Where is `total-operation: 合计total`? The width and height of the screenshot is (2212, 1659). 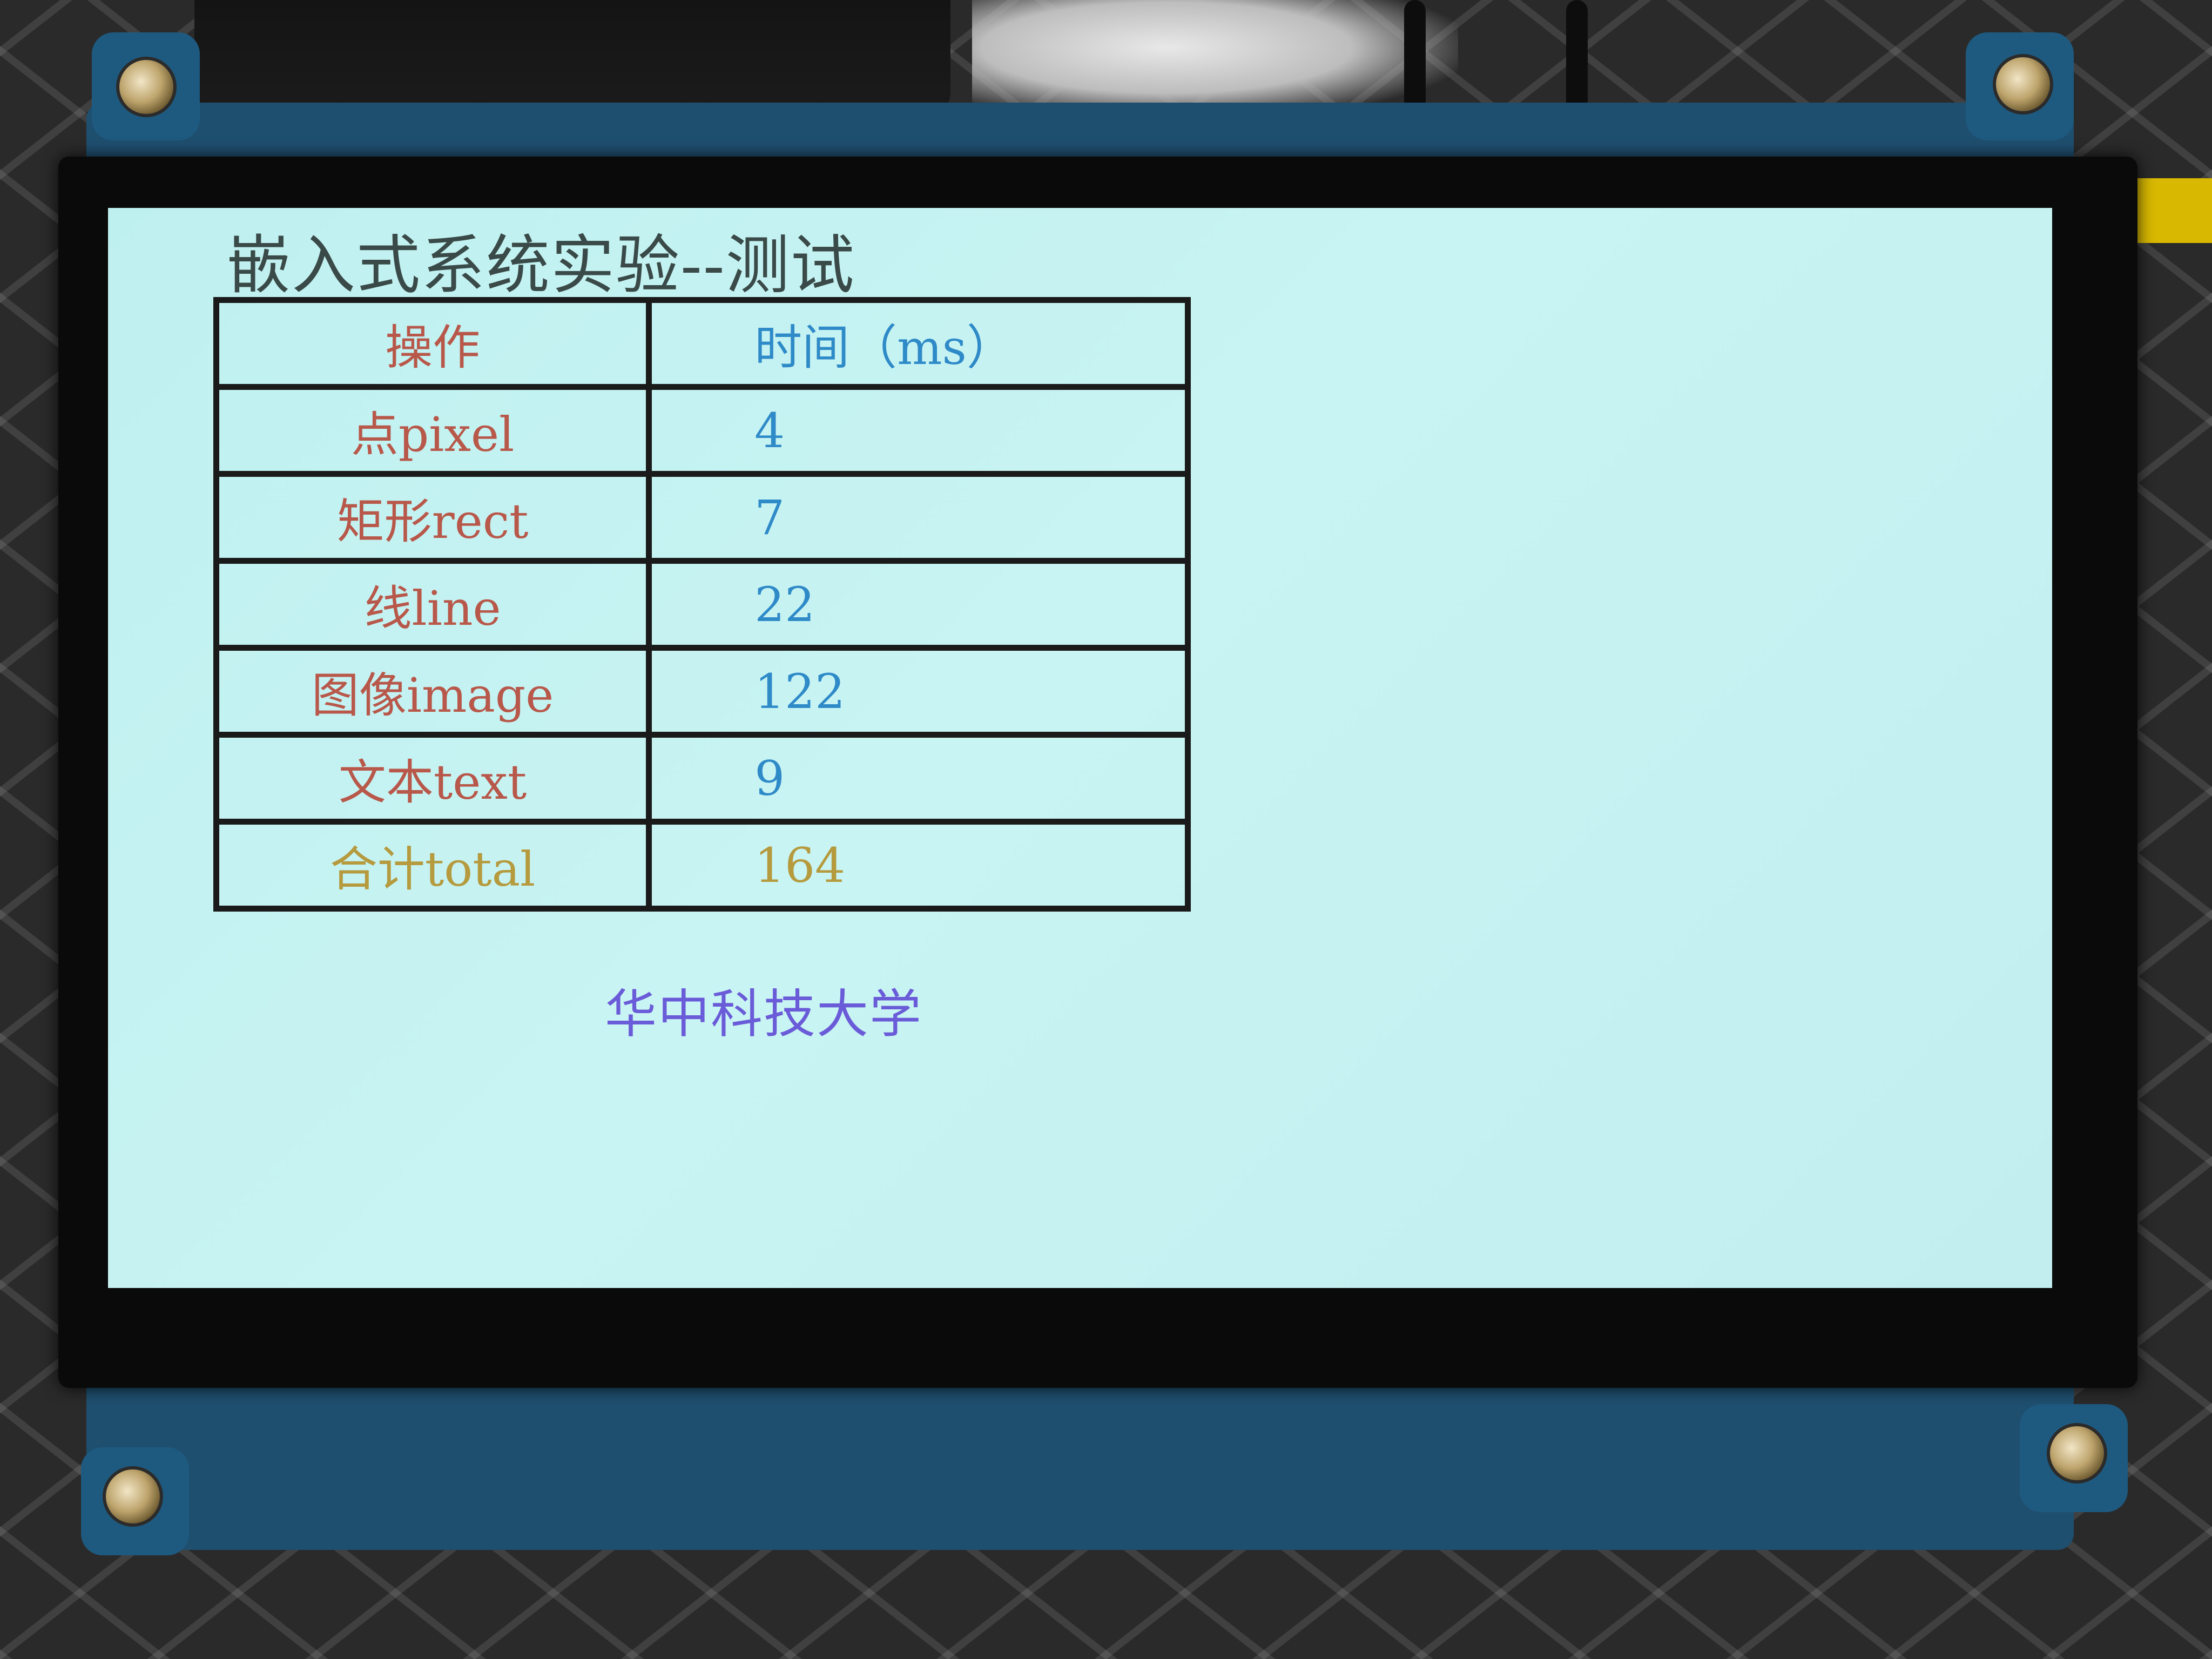 total-operation: 合计total is located at coordinates (432, 865).